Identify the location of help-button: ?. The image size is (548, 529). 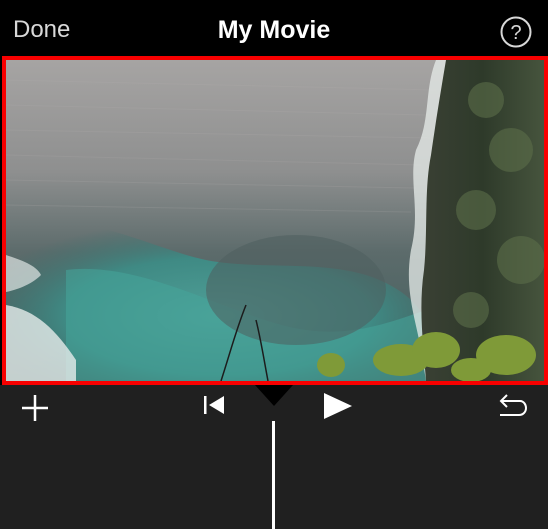
(516, 32).